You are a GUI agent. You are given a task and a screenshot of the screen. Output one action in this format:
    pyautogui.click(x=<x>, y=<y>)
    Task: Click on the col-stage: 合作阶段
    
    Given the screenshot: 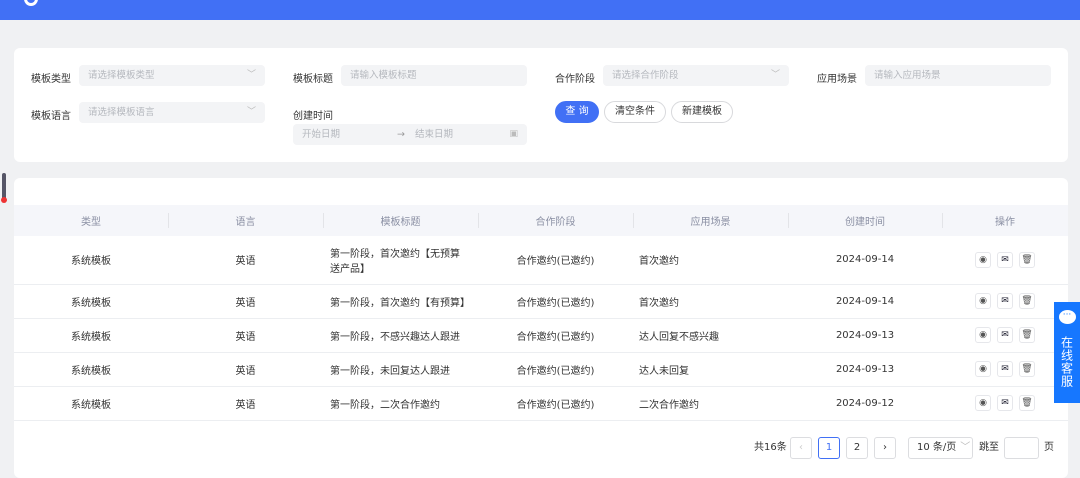 What is the action you would take?
    pyautogui.click(x=555, y=220)
    